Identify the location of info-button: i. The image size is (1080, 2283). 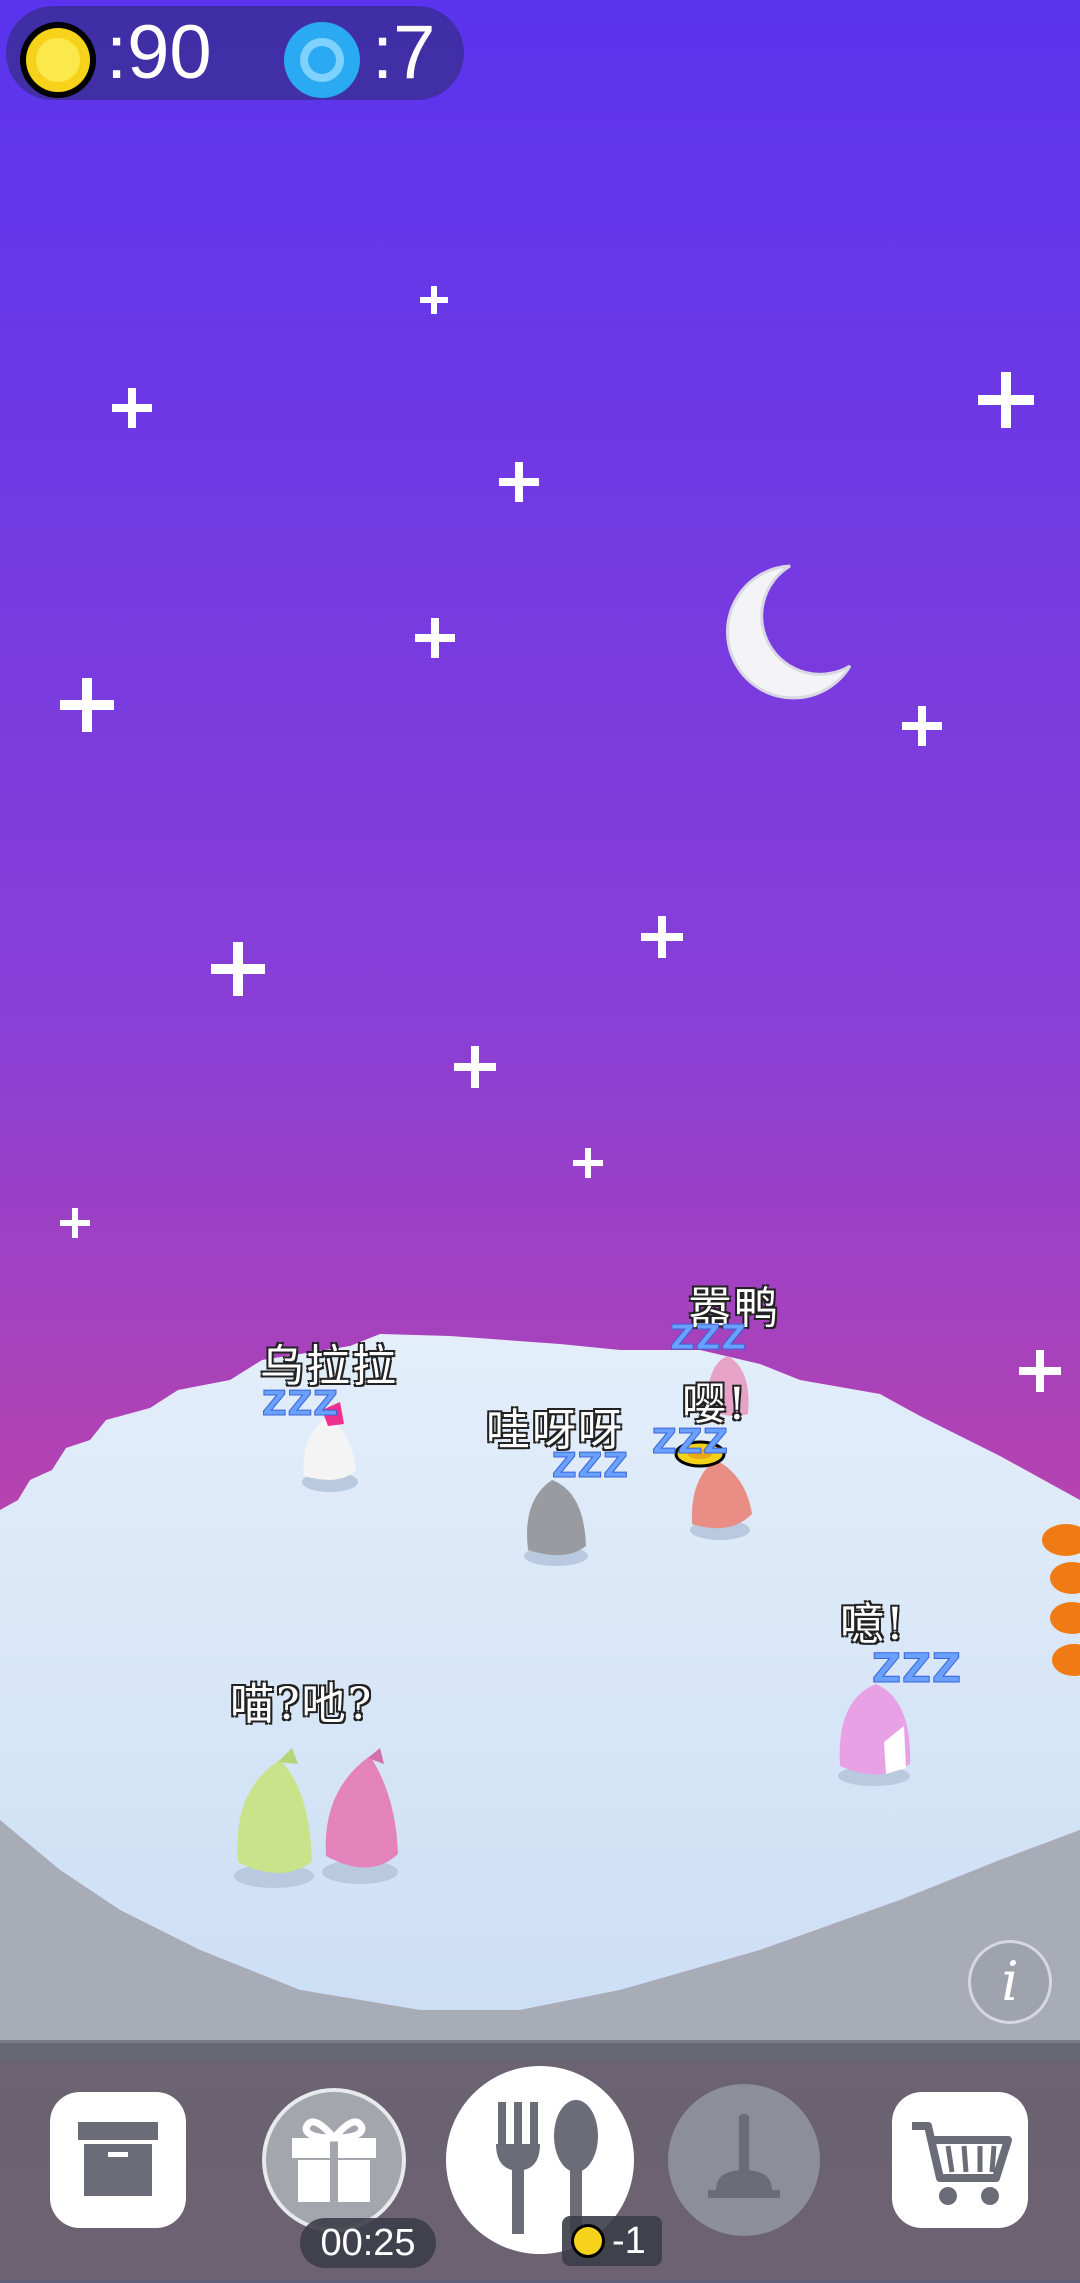
(1010, 1982).